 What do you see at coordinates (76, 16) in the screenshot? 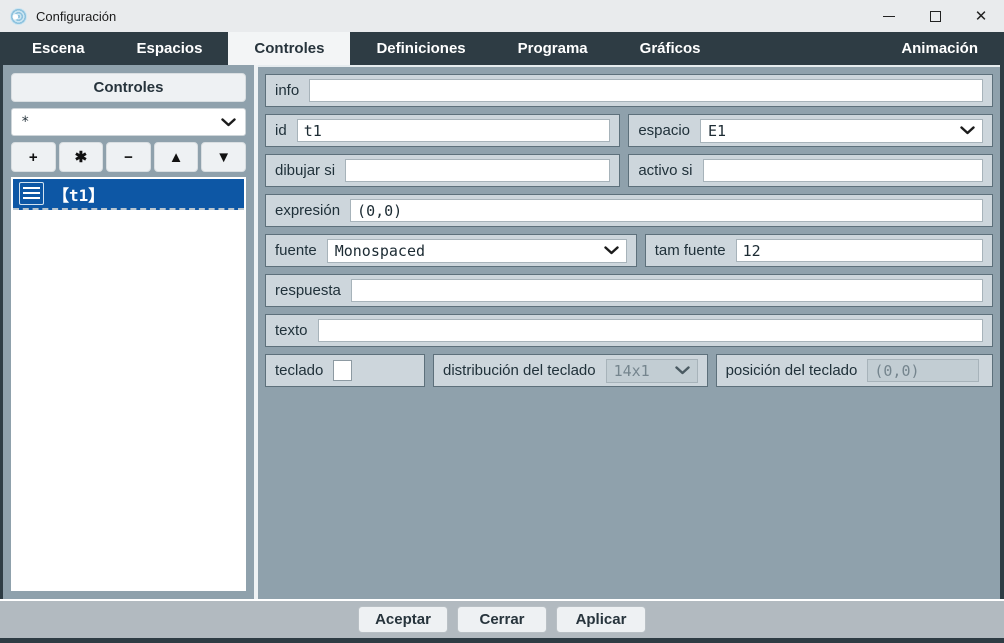
I see `window-title: Configuración` at bounding box center [76, 16].